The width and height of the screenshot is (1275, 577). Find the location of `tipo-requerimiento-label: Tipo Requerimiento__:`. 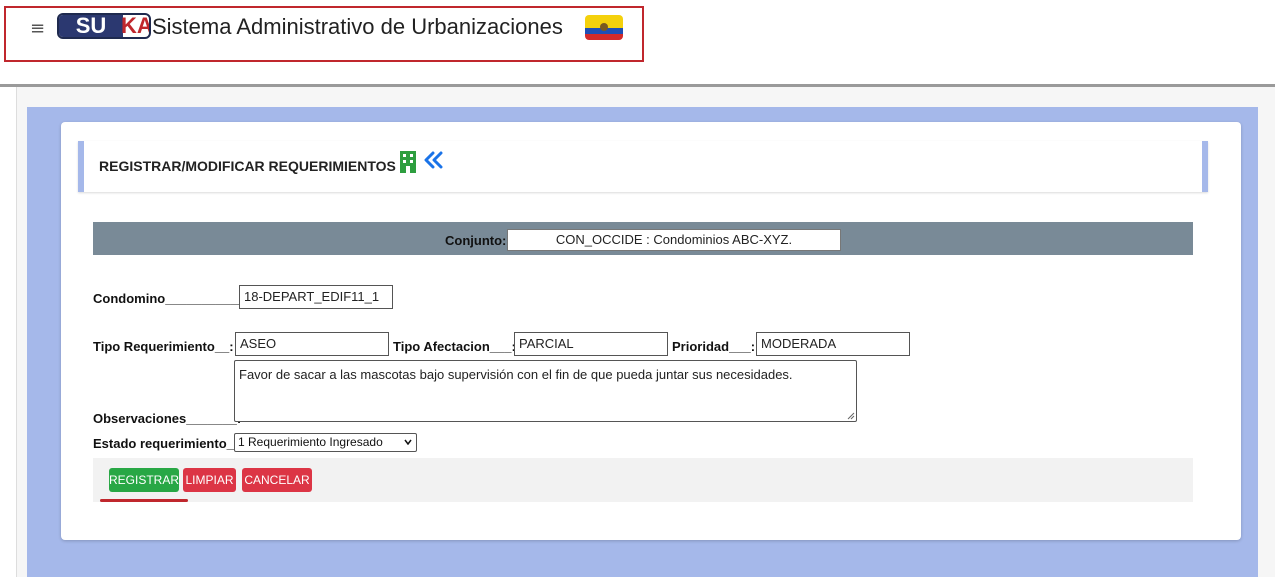

tipo-requerimiento-label: Tipo Requerimiento__: is located at coordinates (163, 346).